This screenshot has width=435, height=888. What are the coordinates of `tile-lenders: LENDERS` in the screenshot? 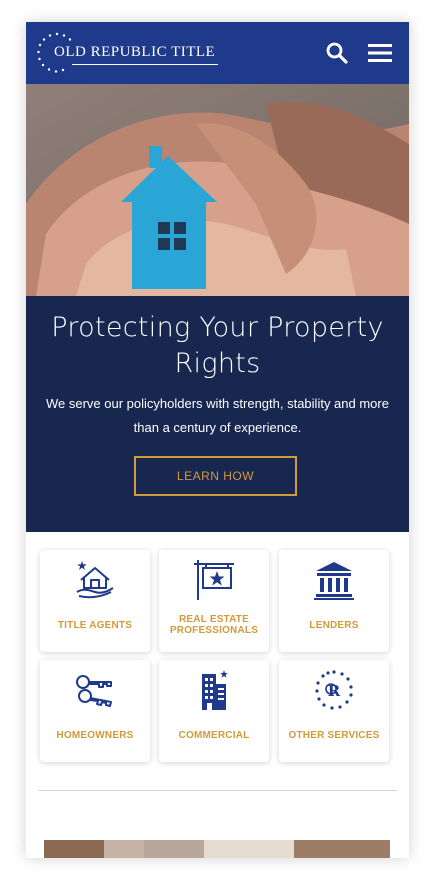 It's located at (334, 601).